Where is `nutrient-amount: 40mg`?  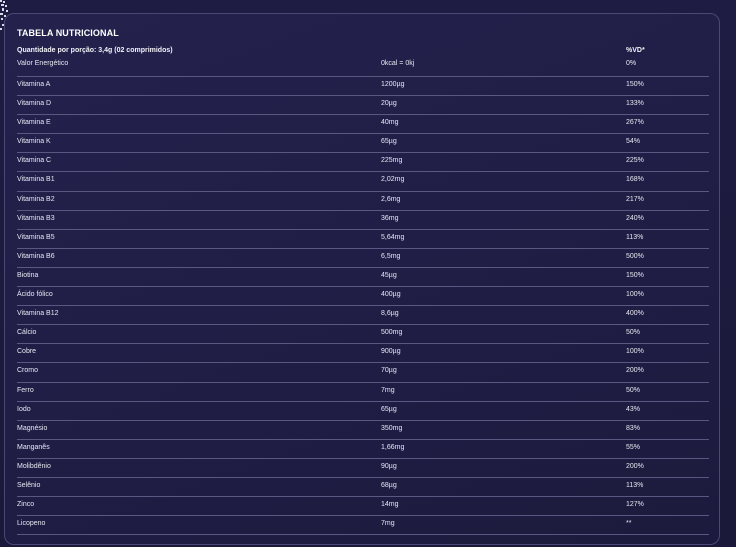
nutrient-amount: 40mg is located at coordinates (390, 123).